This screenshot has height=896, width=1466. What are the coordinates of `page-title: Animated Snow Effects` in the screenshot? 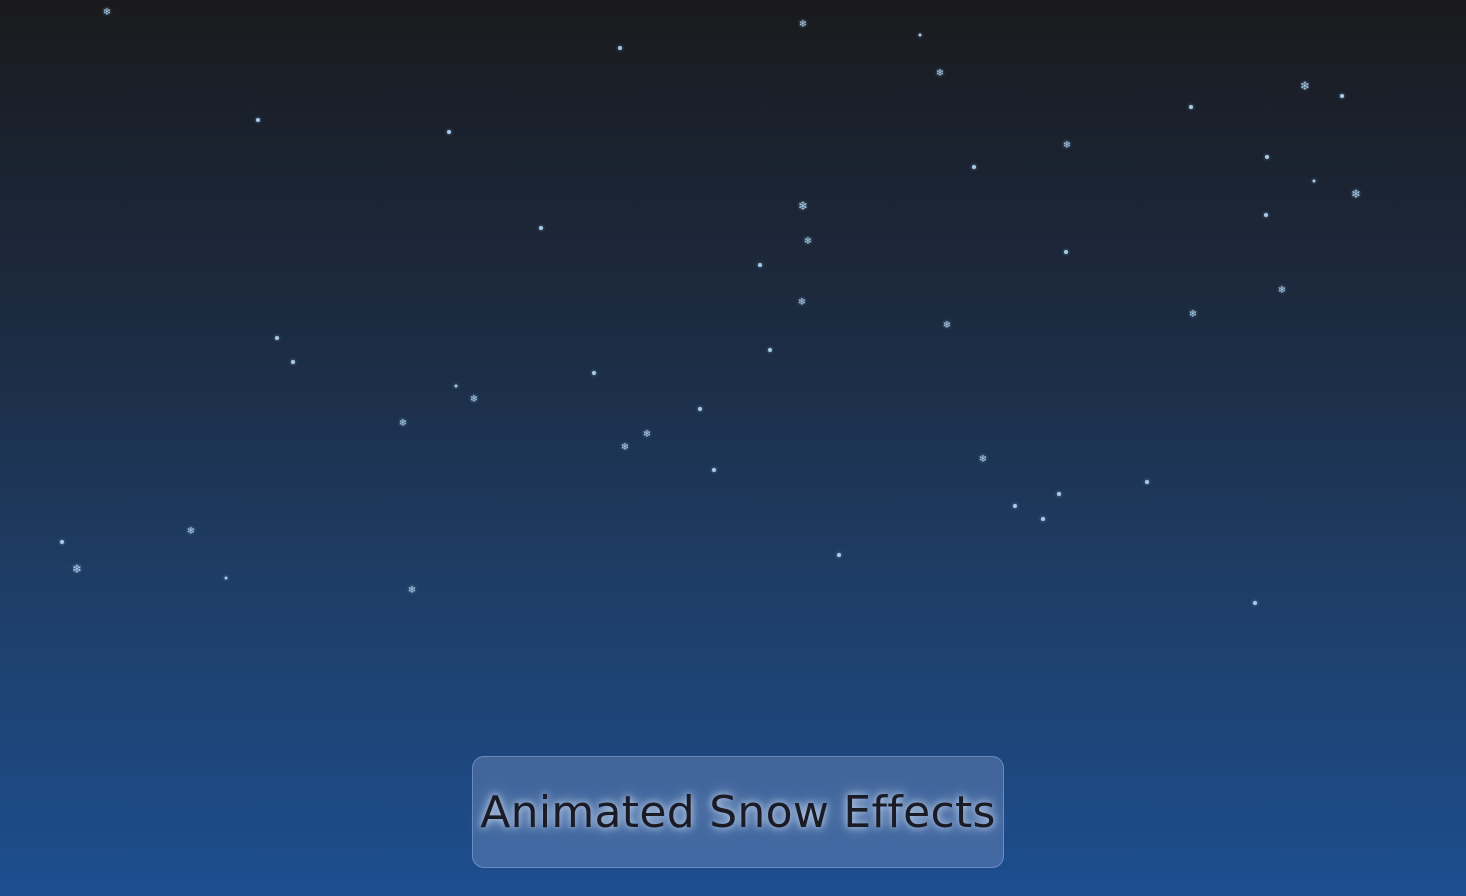 It's located at (738, 812).